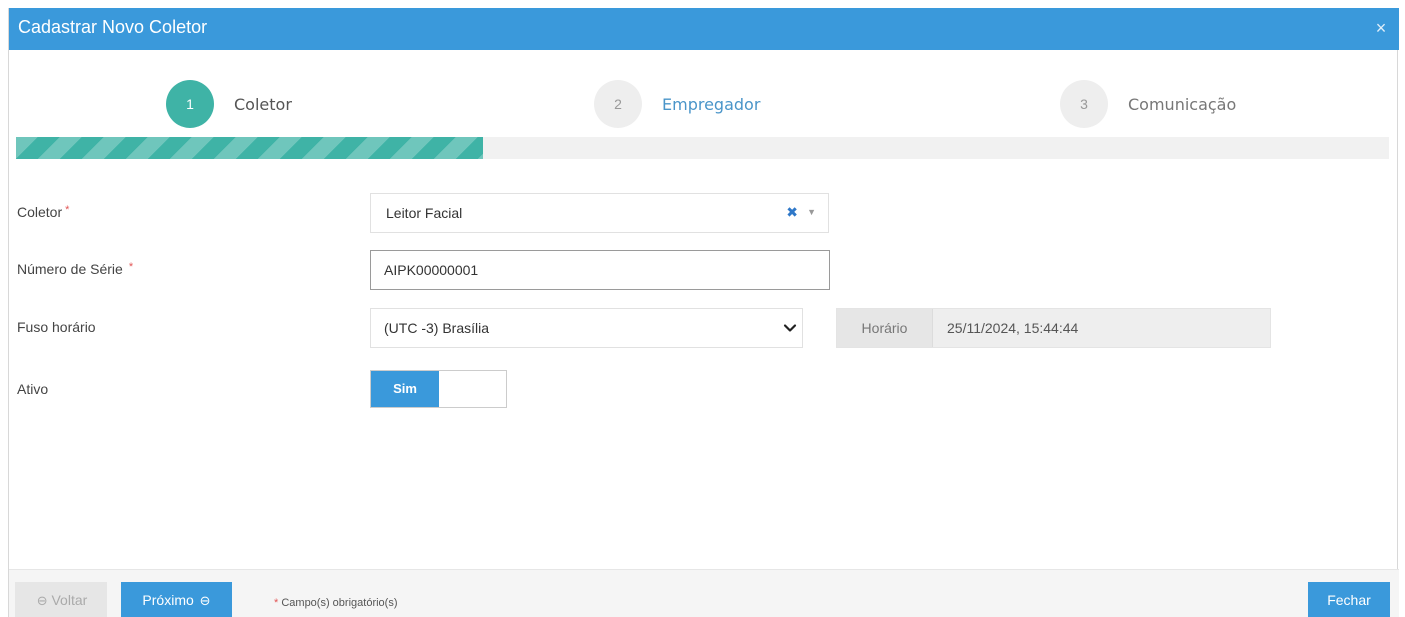 The width and height of the screenshot is (1405, 617). I want to click on serial-number-input, so click(600, 270).